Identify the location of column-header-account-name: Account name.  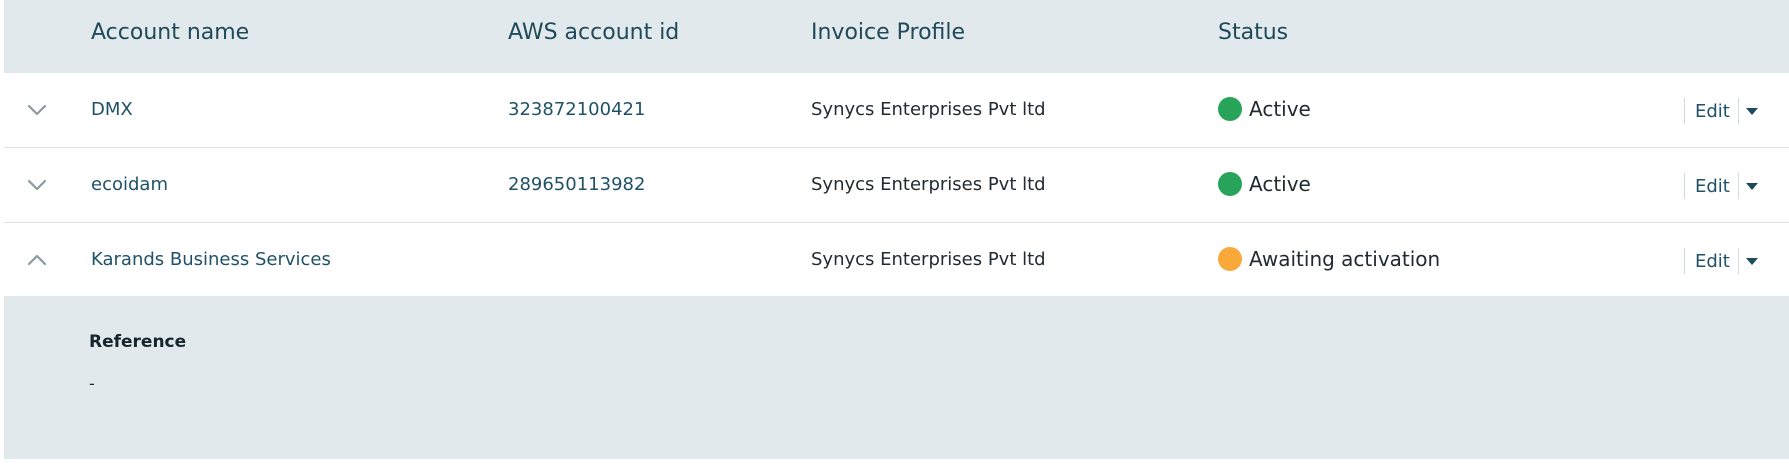
(170, 32).